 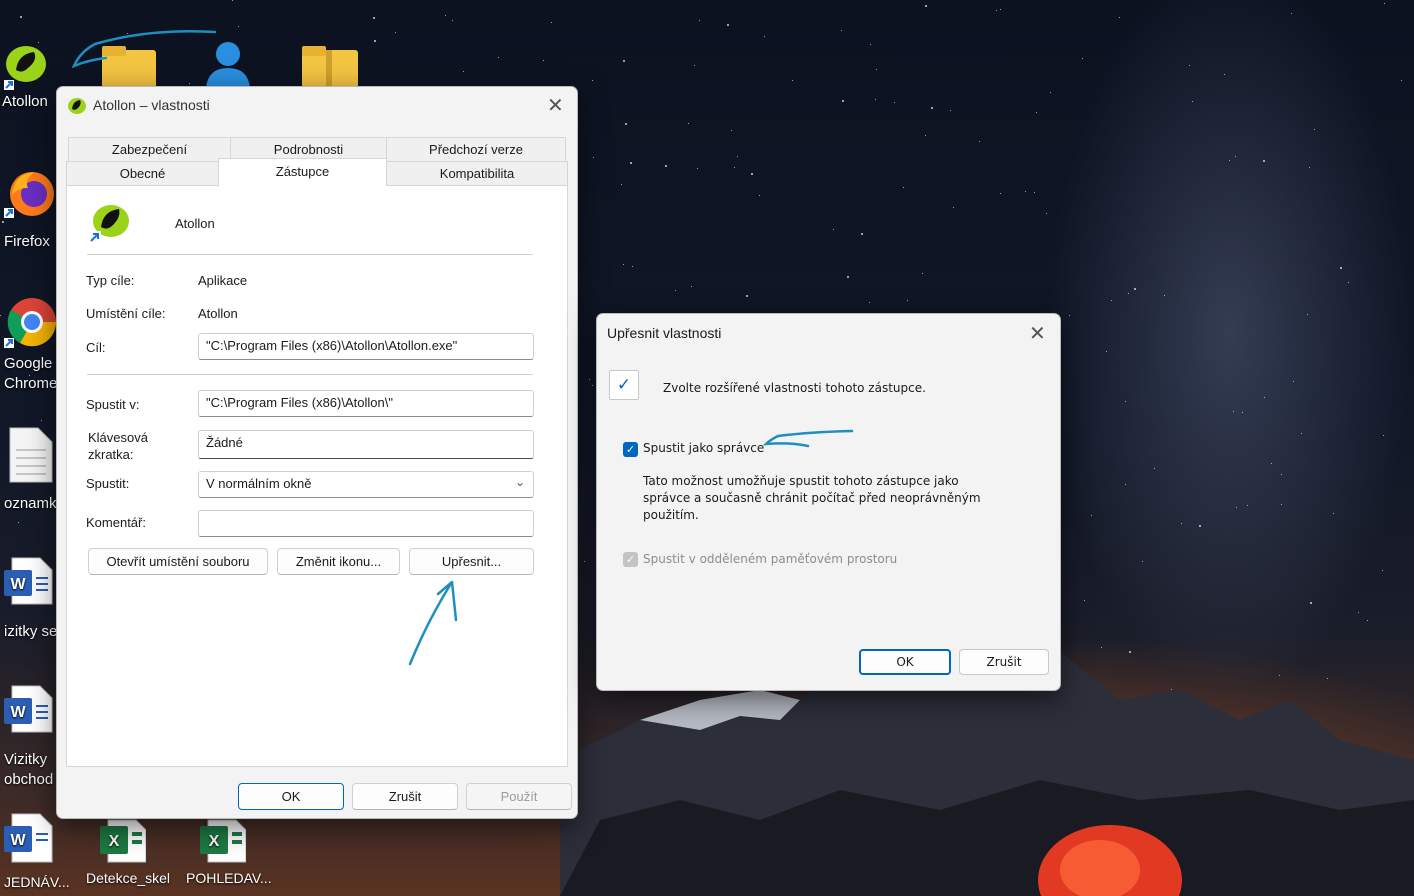 What do you see at coordinates (770, 559) in the screenshot?
I see `separate-memory-label: Spustit v odděleném paměťovém prostoru` at bounding box center [770, 559].